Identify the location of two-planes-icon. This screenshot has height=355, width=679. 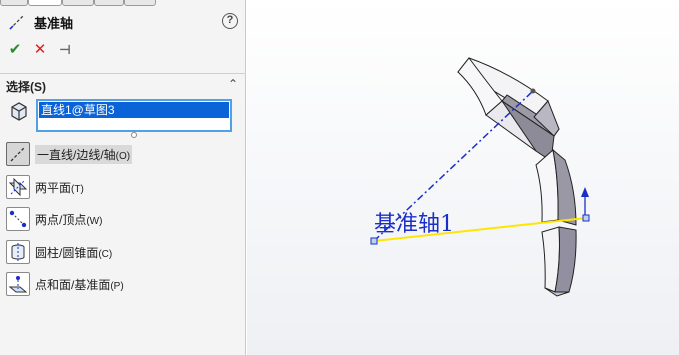
(18, 187).